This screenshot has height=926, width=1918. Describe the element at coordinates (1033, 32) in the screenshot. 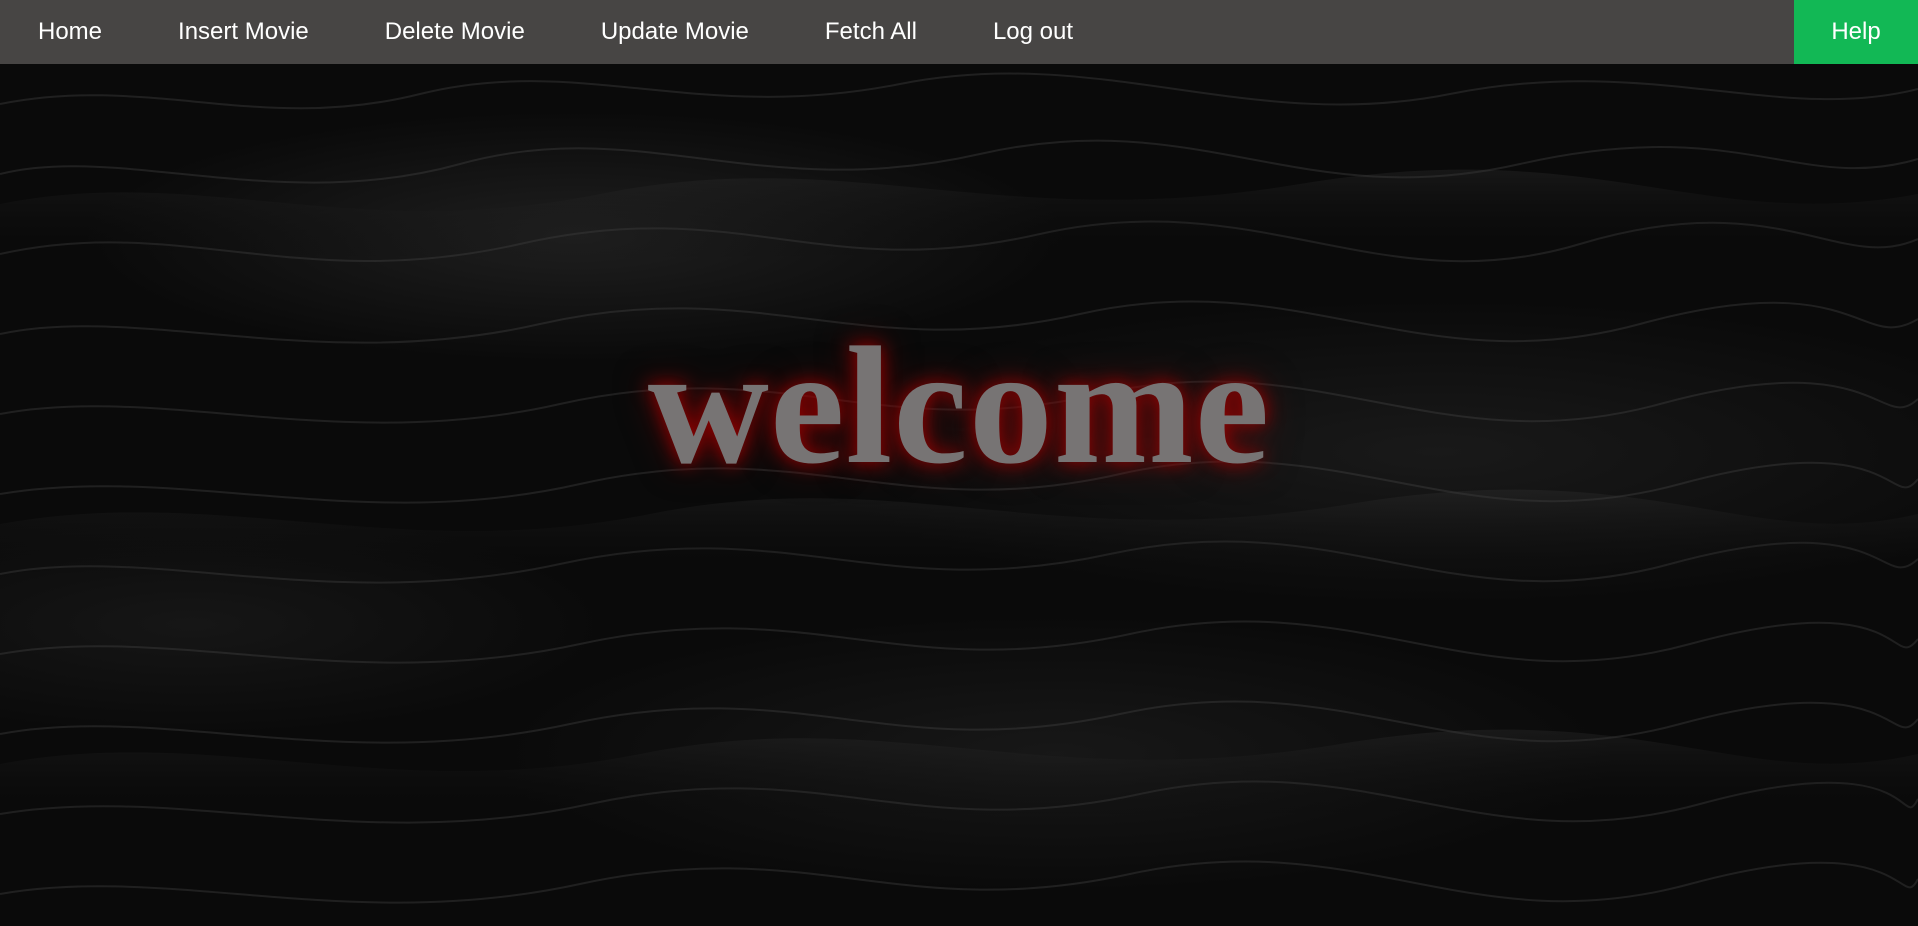

I see `nav-log-out-link: Log out` at that location.